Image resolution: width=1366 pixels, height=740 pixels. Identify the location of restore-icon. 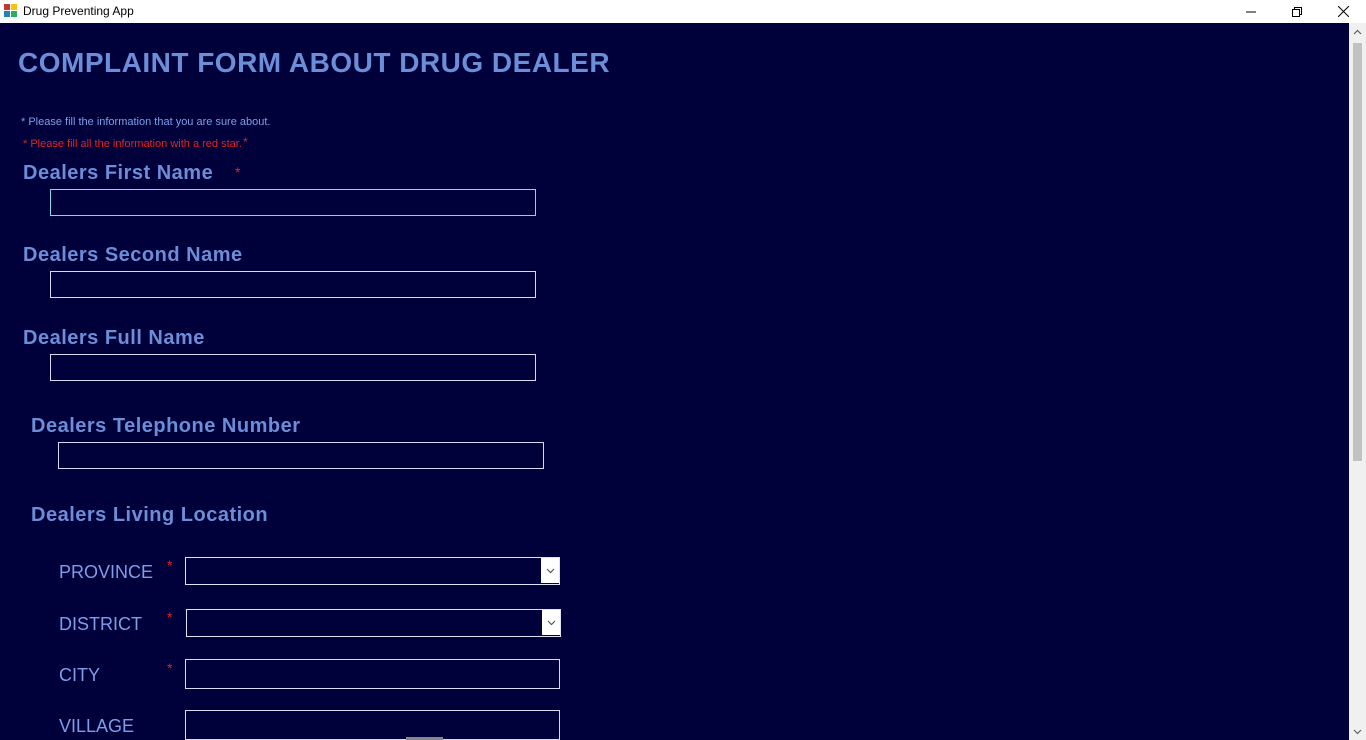
(1297, 11).